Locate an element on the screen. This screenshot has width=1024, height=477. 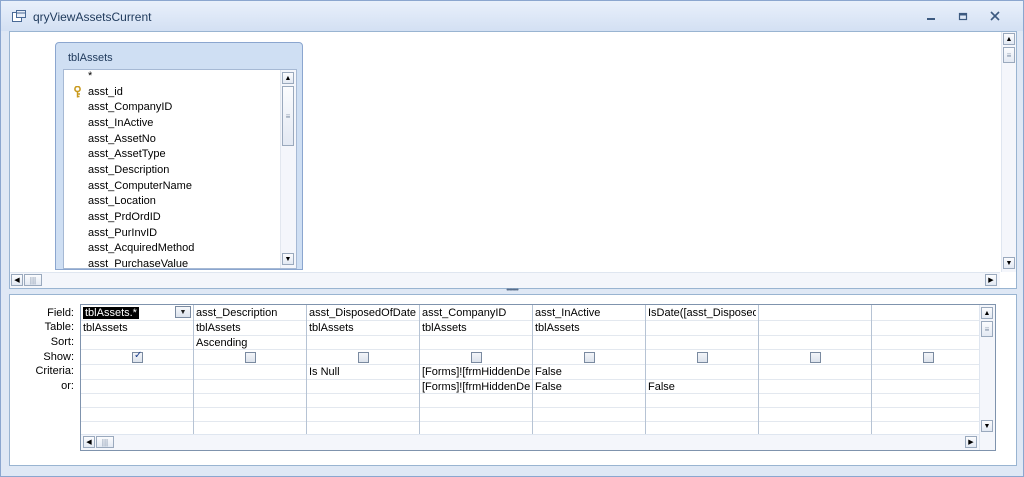
field-list-item: asst_AcquiredMethod is located at coordinates (141, 249).